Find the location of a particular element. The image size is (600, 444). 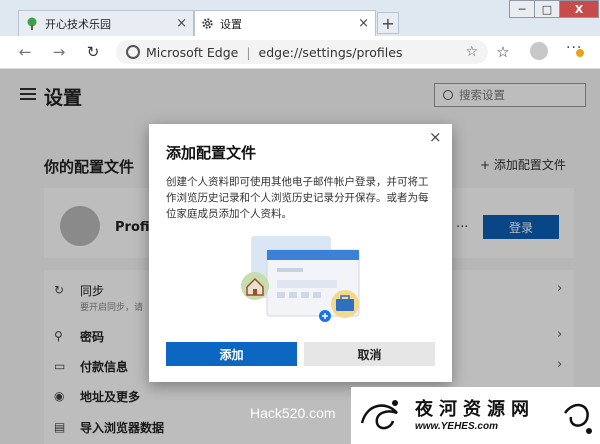

watermark-text: Hack520.com is located at coordinates (293, 413).